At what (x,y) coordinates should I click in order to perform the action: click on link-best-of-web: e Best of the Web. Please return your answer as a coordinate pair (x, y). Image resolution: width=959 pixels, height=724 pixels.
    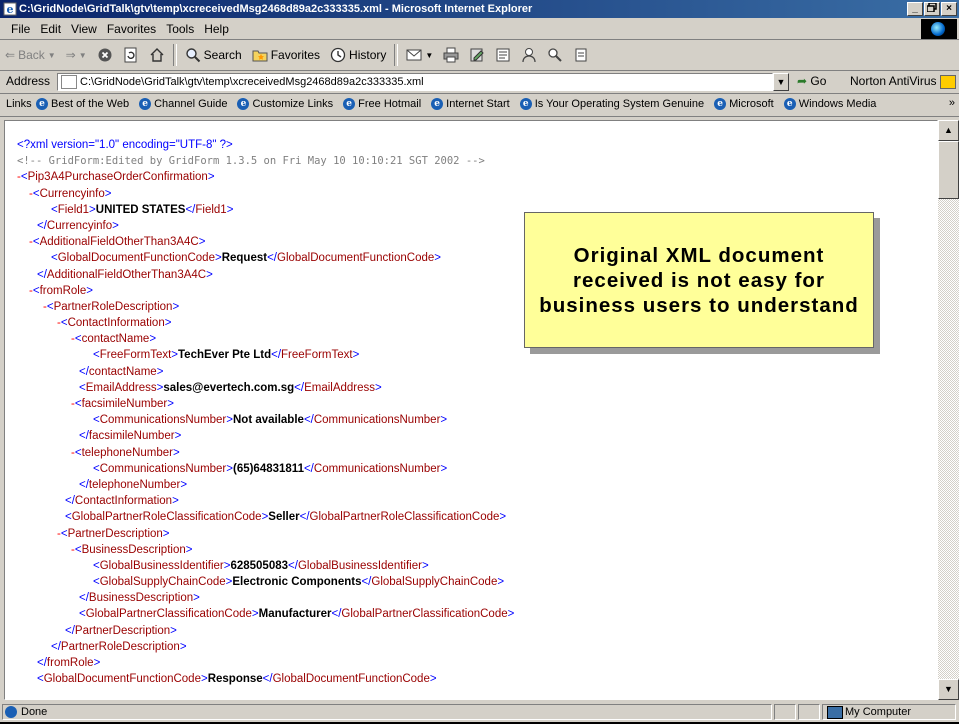
    Looking at the image, I should click on (82, 104).